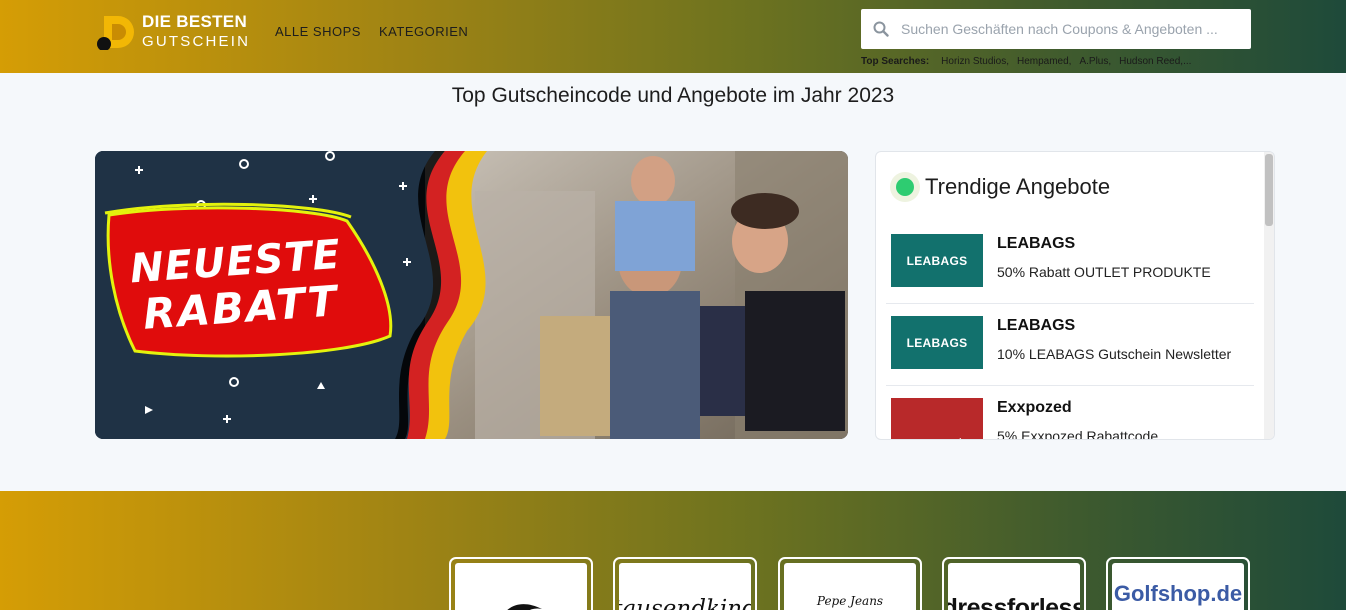  What do you see at coordinates (1178, 593) in the screenshot?
I see `shop-logo-text: Golfshop.de` at bounding box center [1178, 593].